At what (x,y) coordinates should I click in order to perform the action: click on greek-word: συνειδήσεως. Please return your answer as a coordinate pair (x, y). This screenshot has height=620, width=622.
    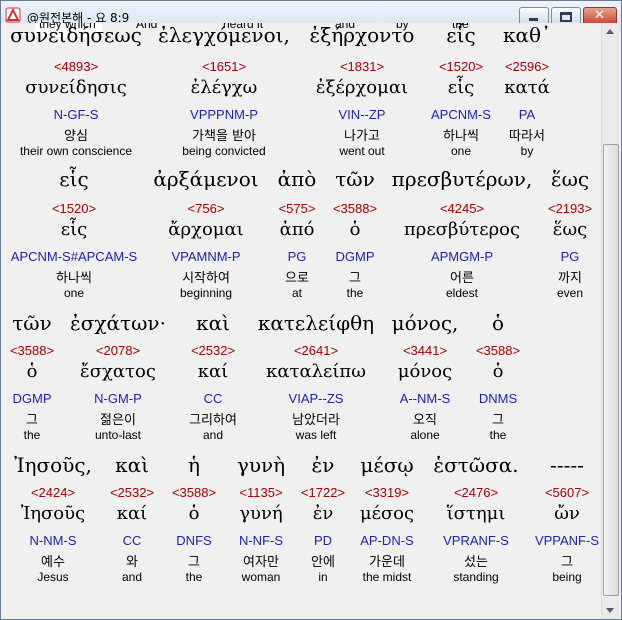
    Looking at the image, I should click on (76, 35).